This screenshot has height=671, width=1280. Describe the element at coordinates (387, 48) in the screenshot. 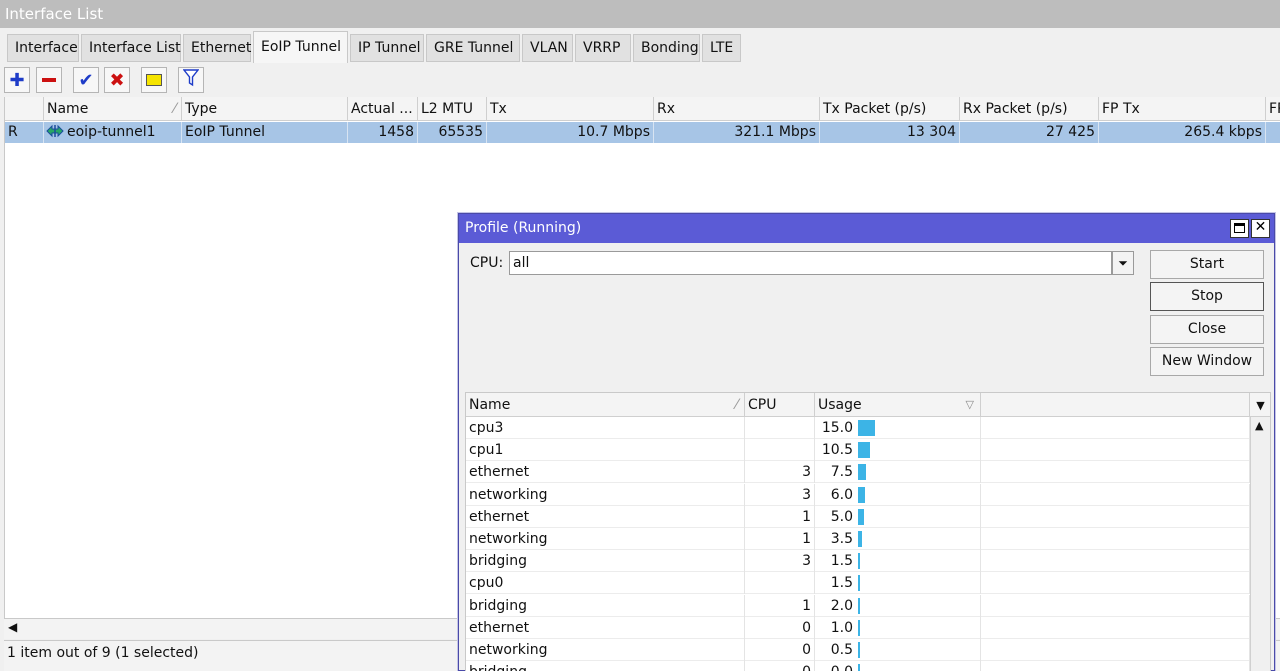

I see `tab-ip-tunnel: IP Tunnel` at that location.